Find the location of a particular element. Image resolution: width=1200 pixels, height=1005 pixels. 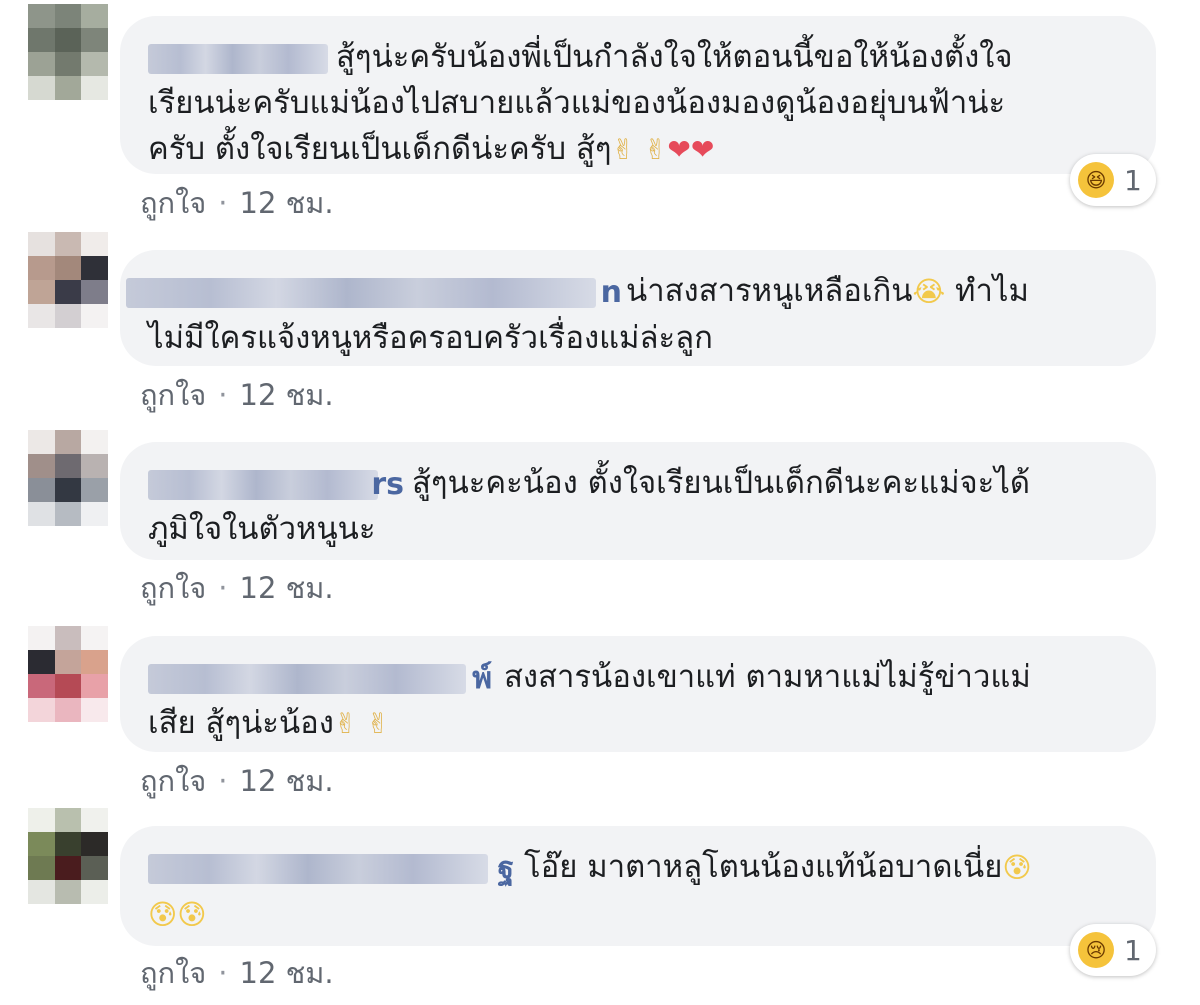

laughing-face-icon: 😆 is located at coordinates (1096, 180).